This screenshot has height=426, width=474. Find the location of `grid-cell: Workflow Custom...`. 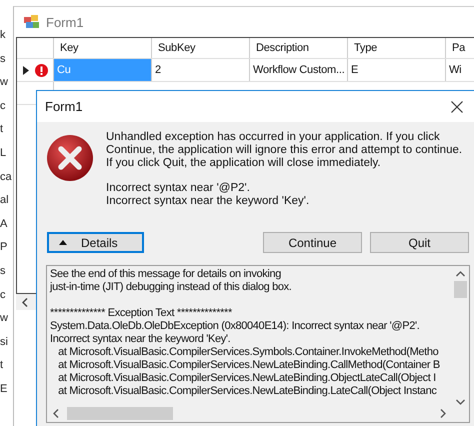

grid-cell: Workflow Custom... is located at coordinates (299, 70).